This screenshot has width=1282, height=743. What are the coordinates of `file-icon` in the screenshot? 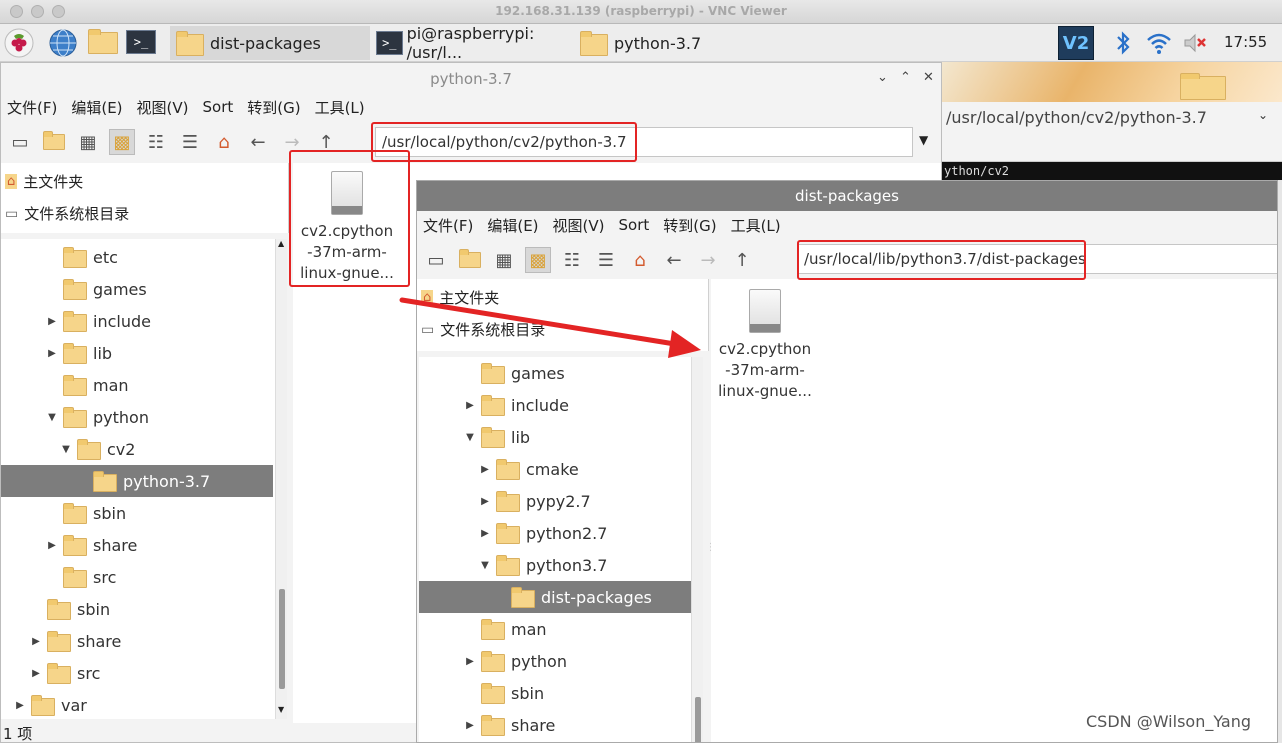 It's located at (765, 311).